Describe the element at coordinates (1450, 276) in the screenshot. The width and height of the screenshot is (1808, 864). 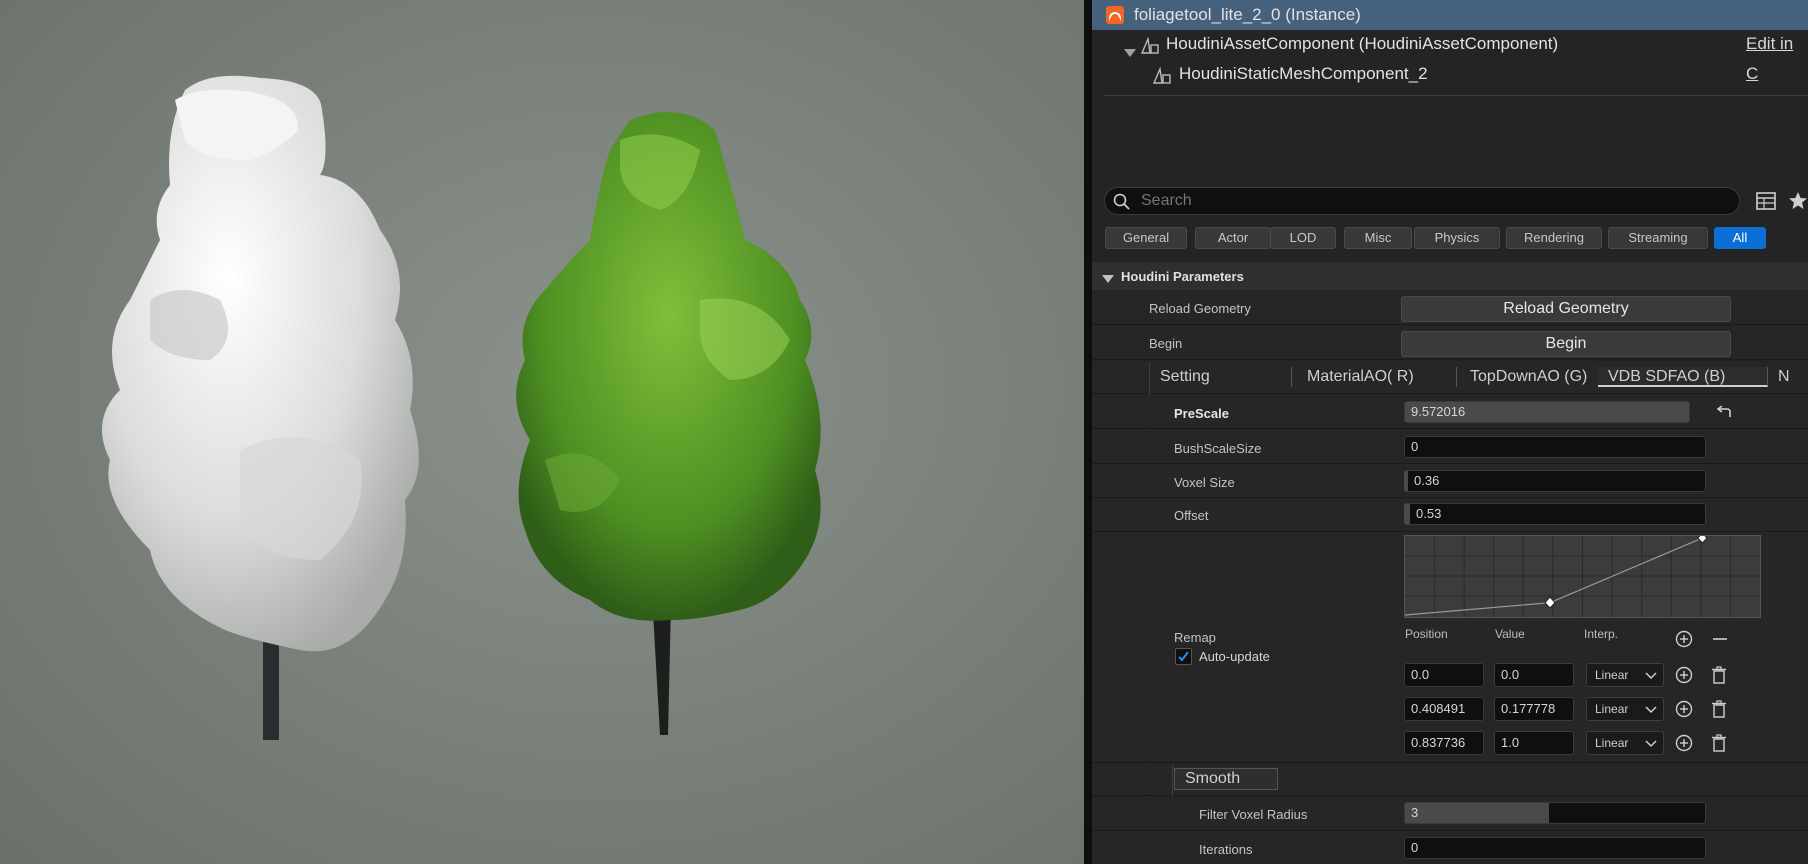
I see `section-header: Houdini Parameters` at that location.